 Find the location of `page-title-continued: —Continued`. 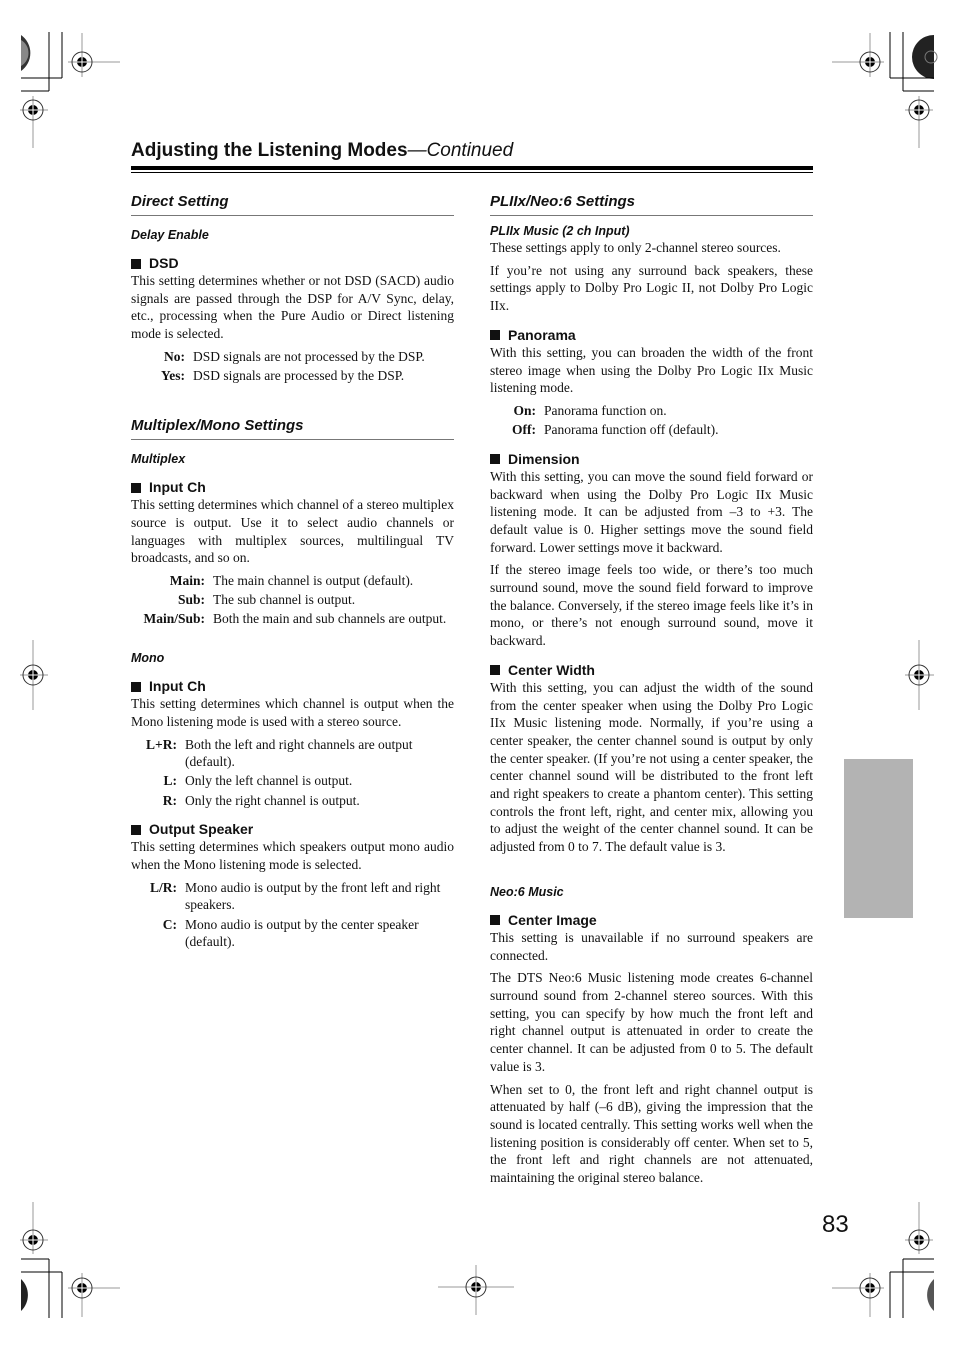

page-title-continued: —Continued is located at coordinates (460, 150).